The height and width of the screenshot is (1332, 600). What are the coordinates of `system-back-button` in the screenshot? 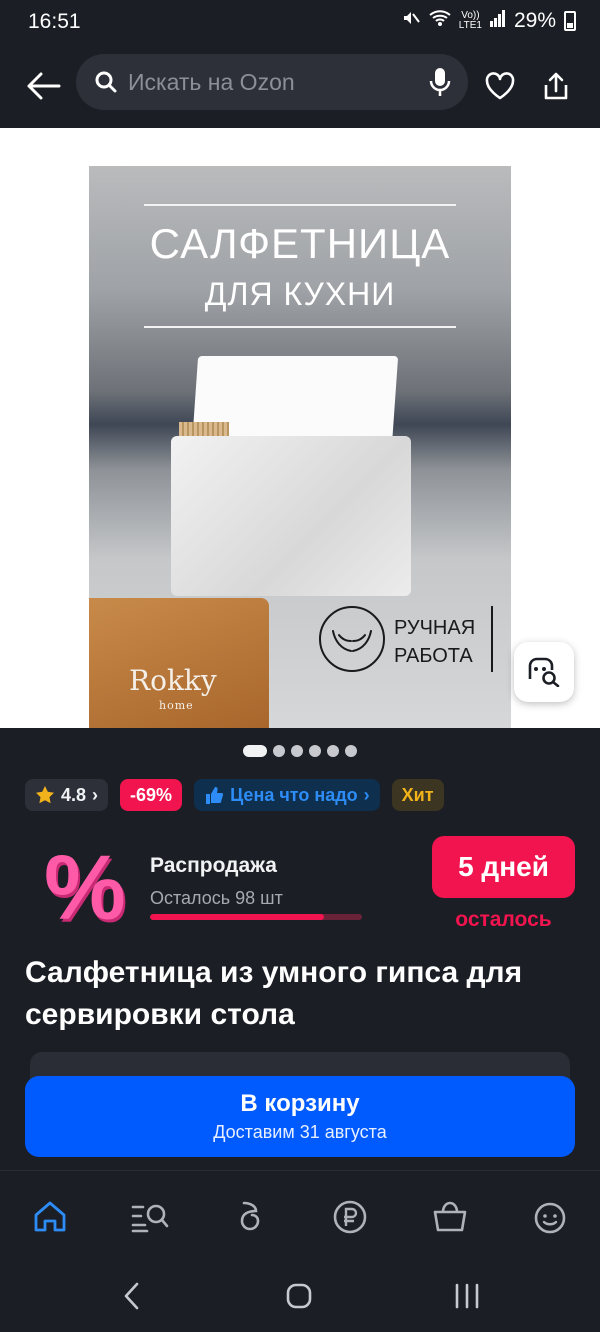 It's located at (132, 1296).